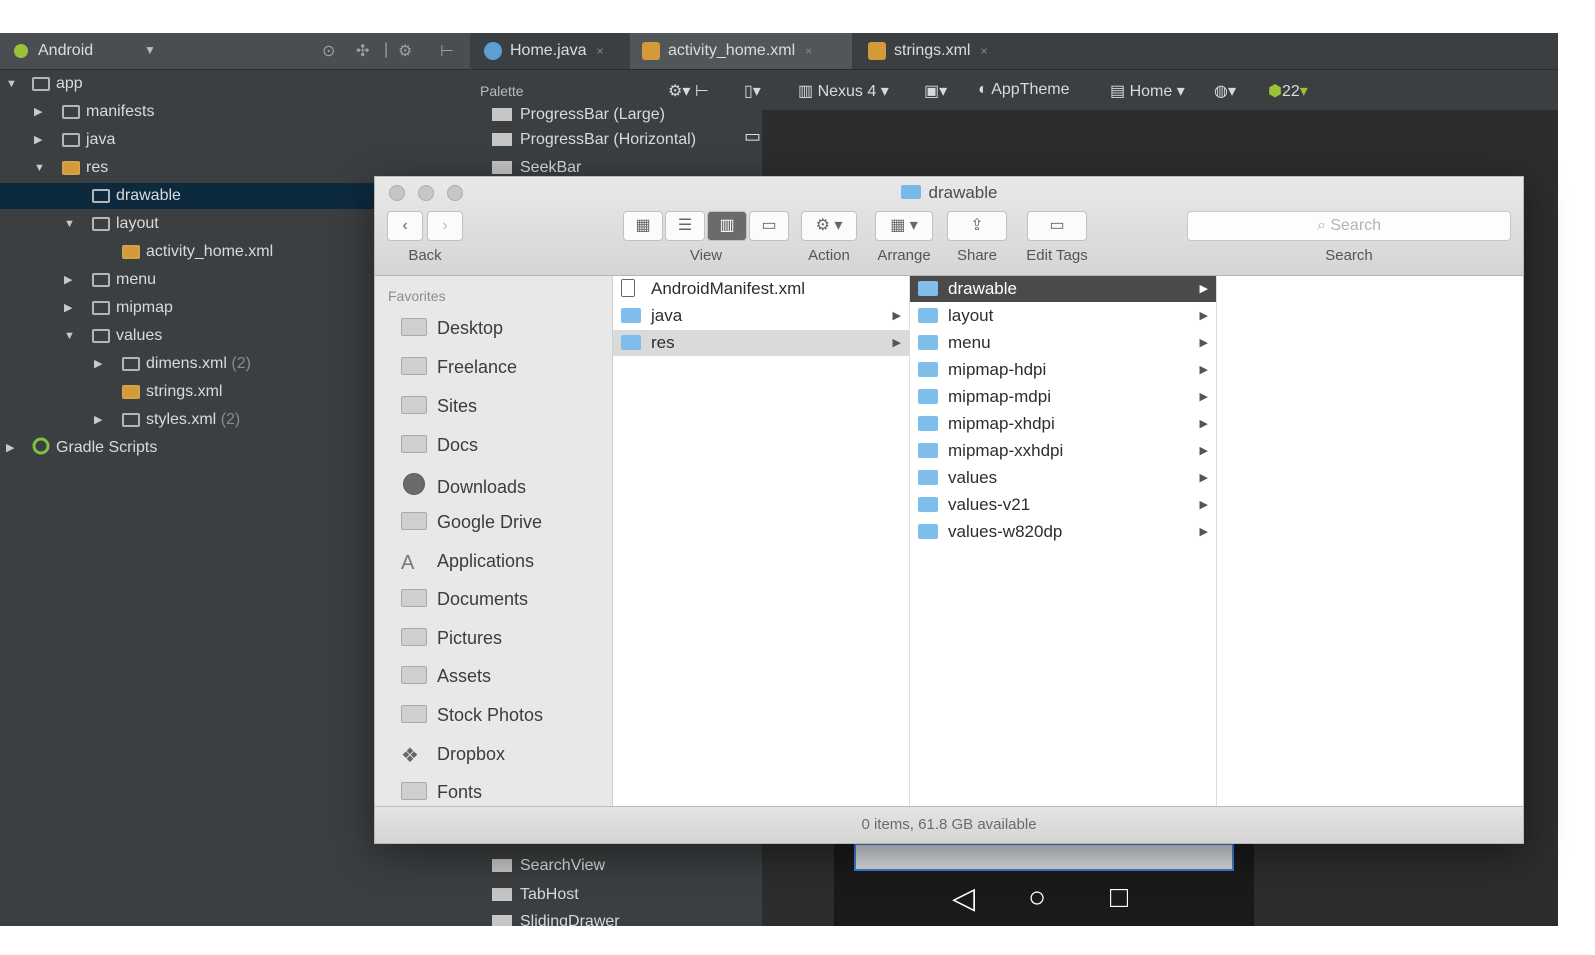 This screenshot has height=955, width=1595. Describe the element at coordinates (761, 316) in the screenshot. I see `list-item: java ▶` at that location.